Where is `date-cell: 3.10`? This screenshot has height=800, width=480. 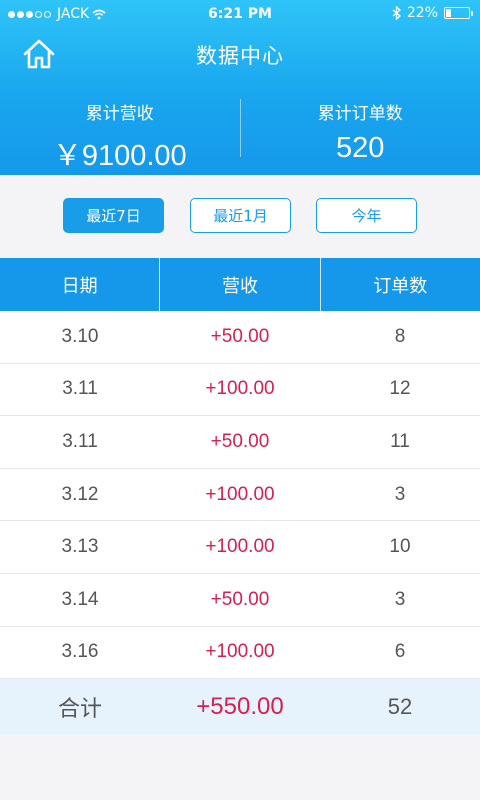 date-cell: 3.10 is located at coordinates (80, 336).